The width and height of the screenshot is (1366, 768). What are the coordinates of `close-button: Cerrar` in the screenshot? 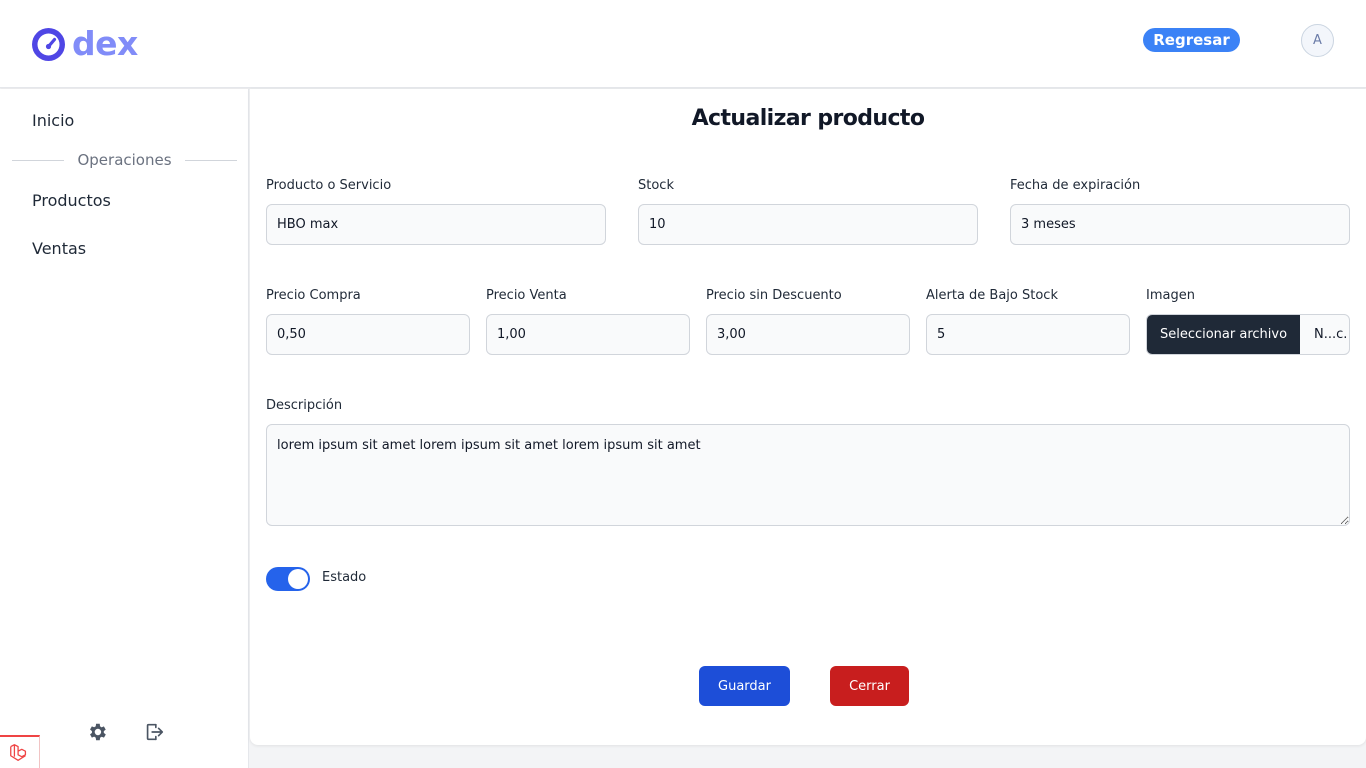 It's located at (869, 686).